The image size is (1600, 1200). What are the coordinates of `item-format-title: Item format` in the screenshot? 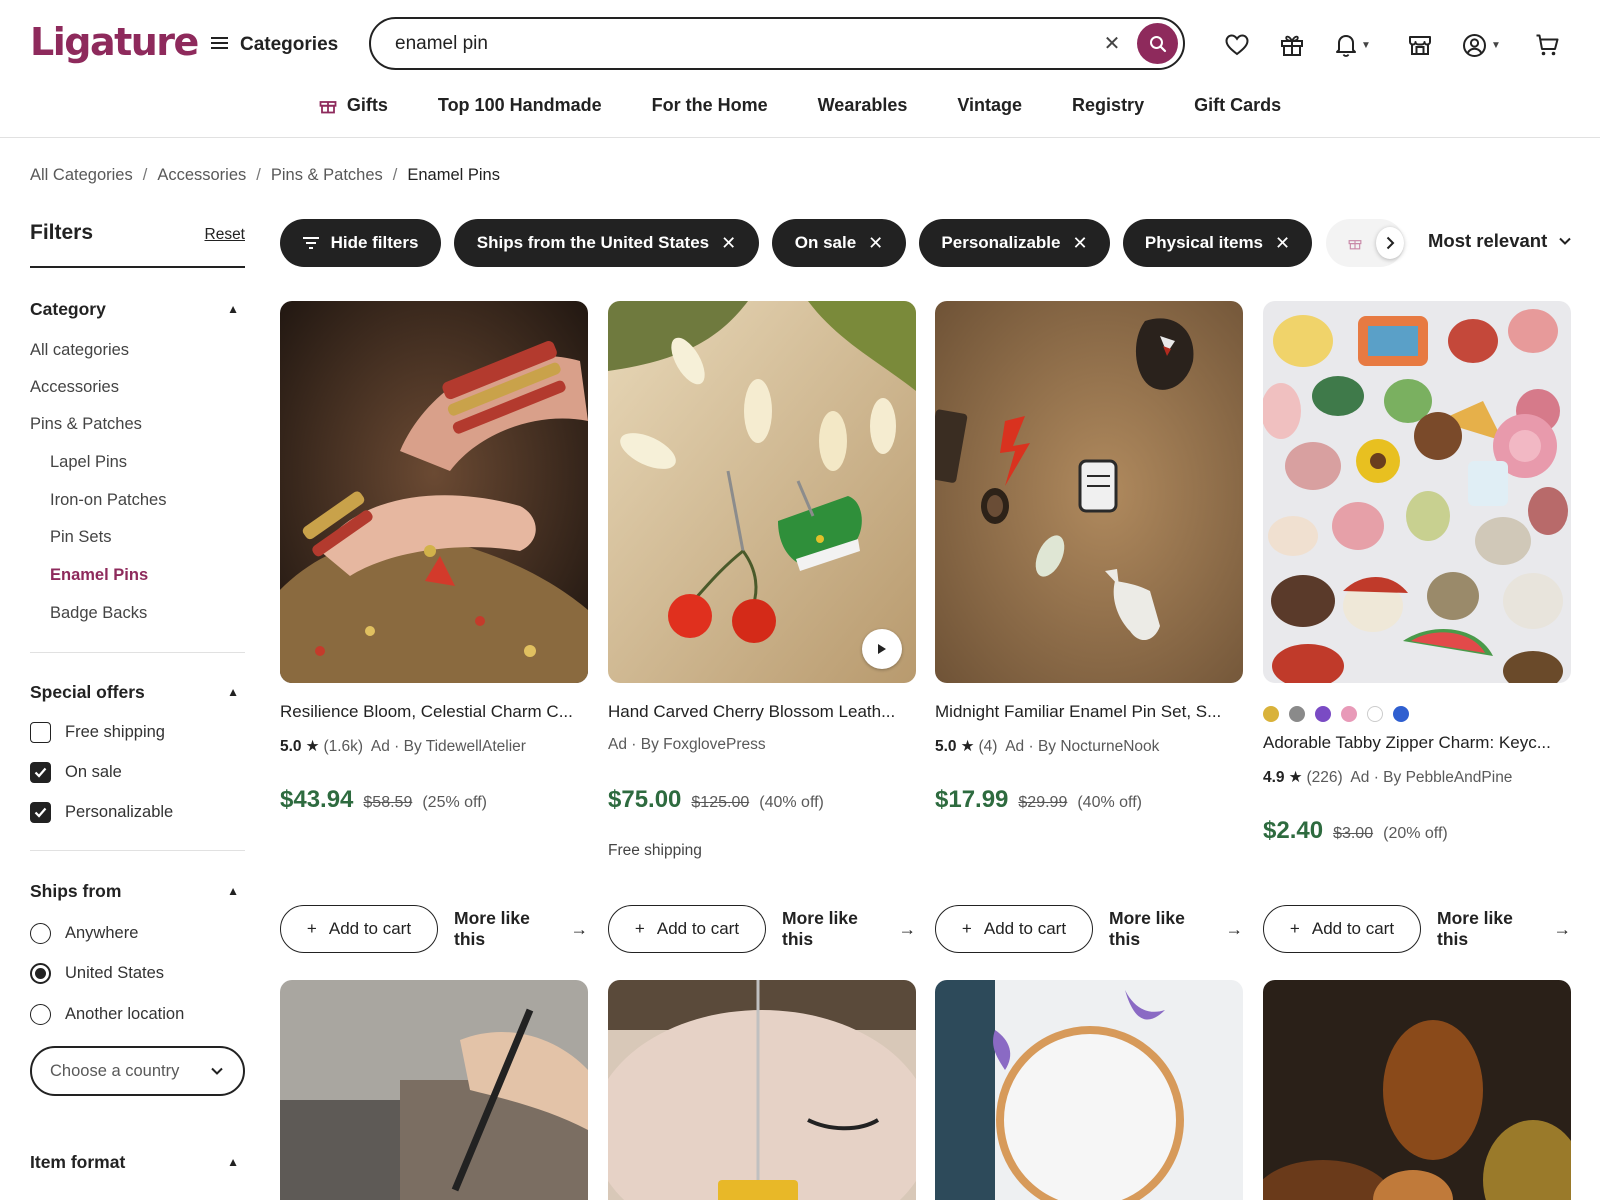 It's located at (77, 1162).